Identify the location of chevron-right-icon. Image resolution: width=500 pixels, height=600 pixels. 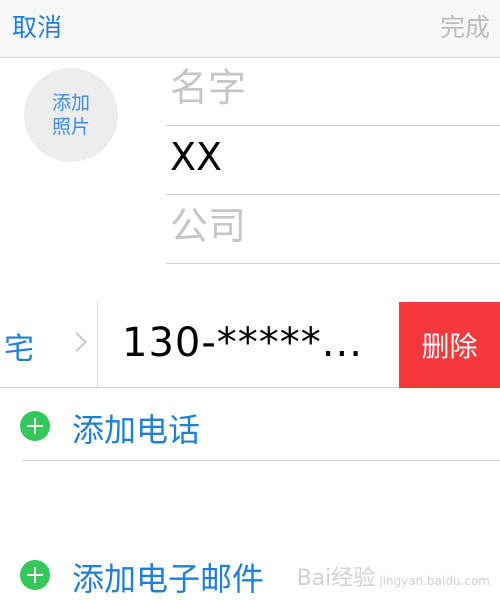
(77, 342).